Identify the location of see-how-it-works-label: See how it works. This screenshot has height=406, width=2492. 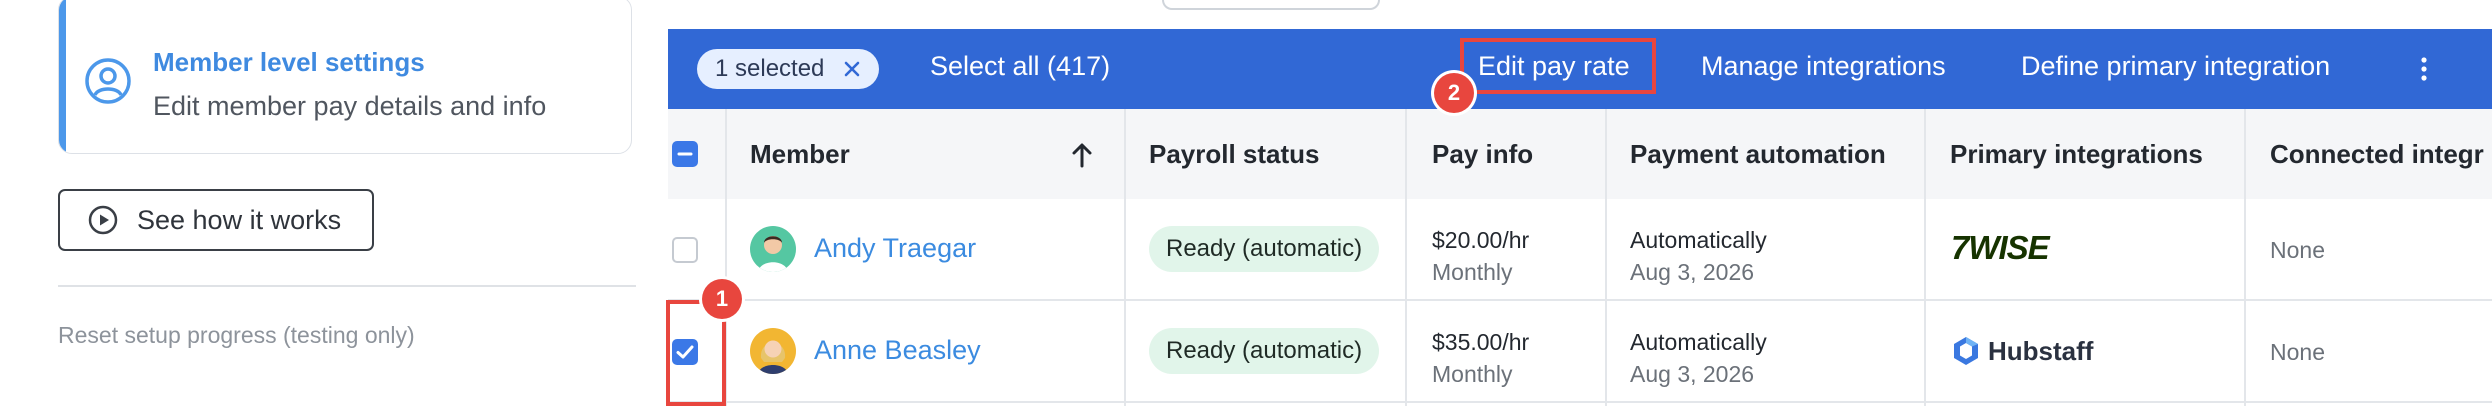
(239, 219).